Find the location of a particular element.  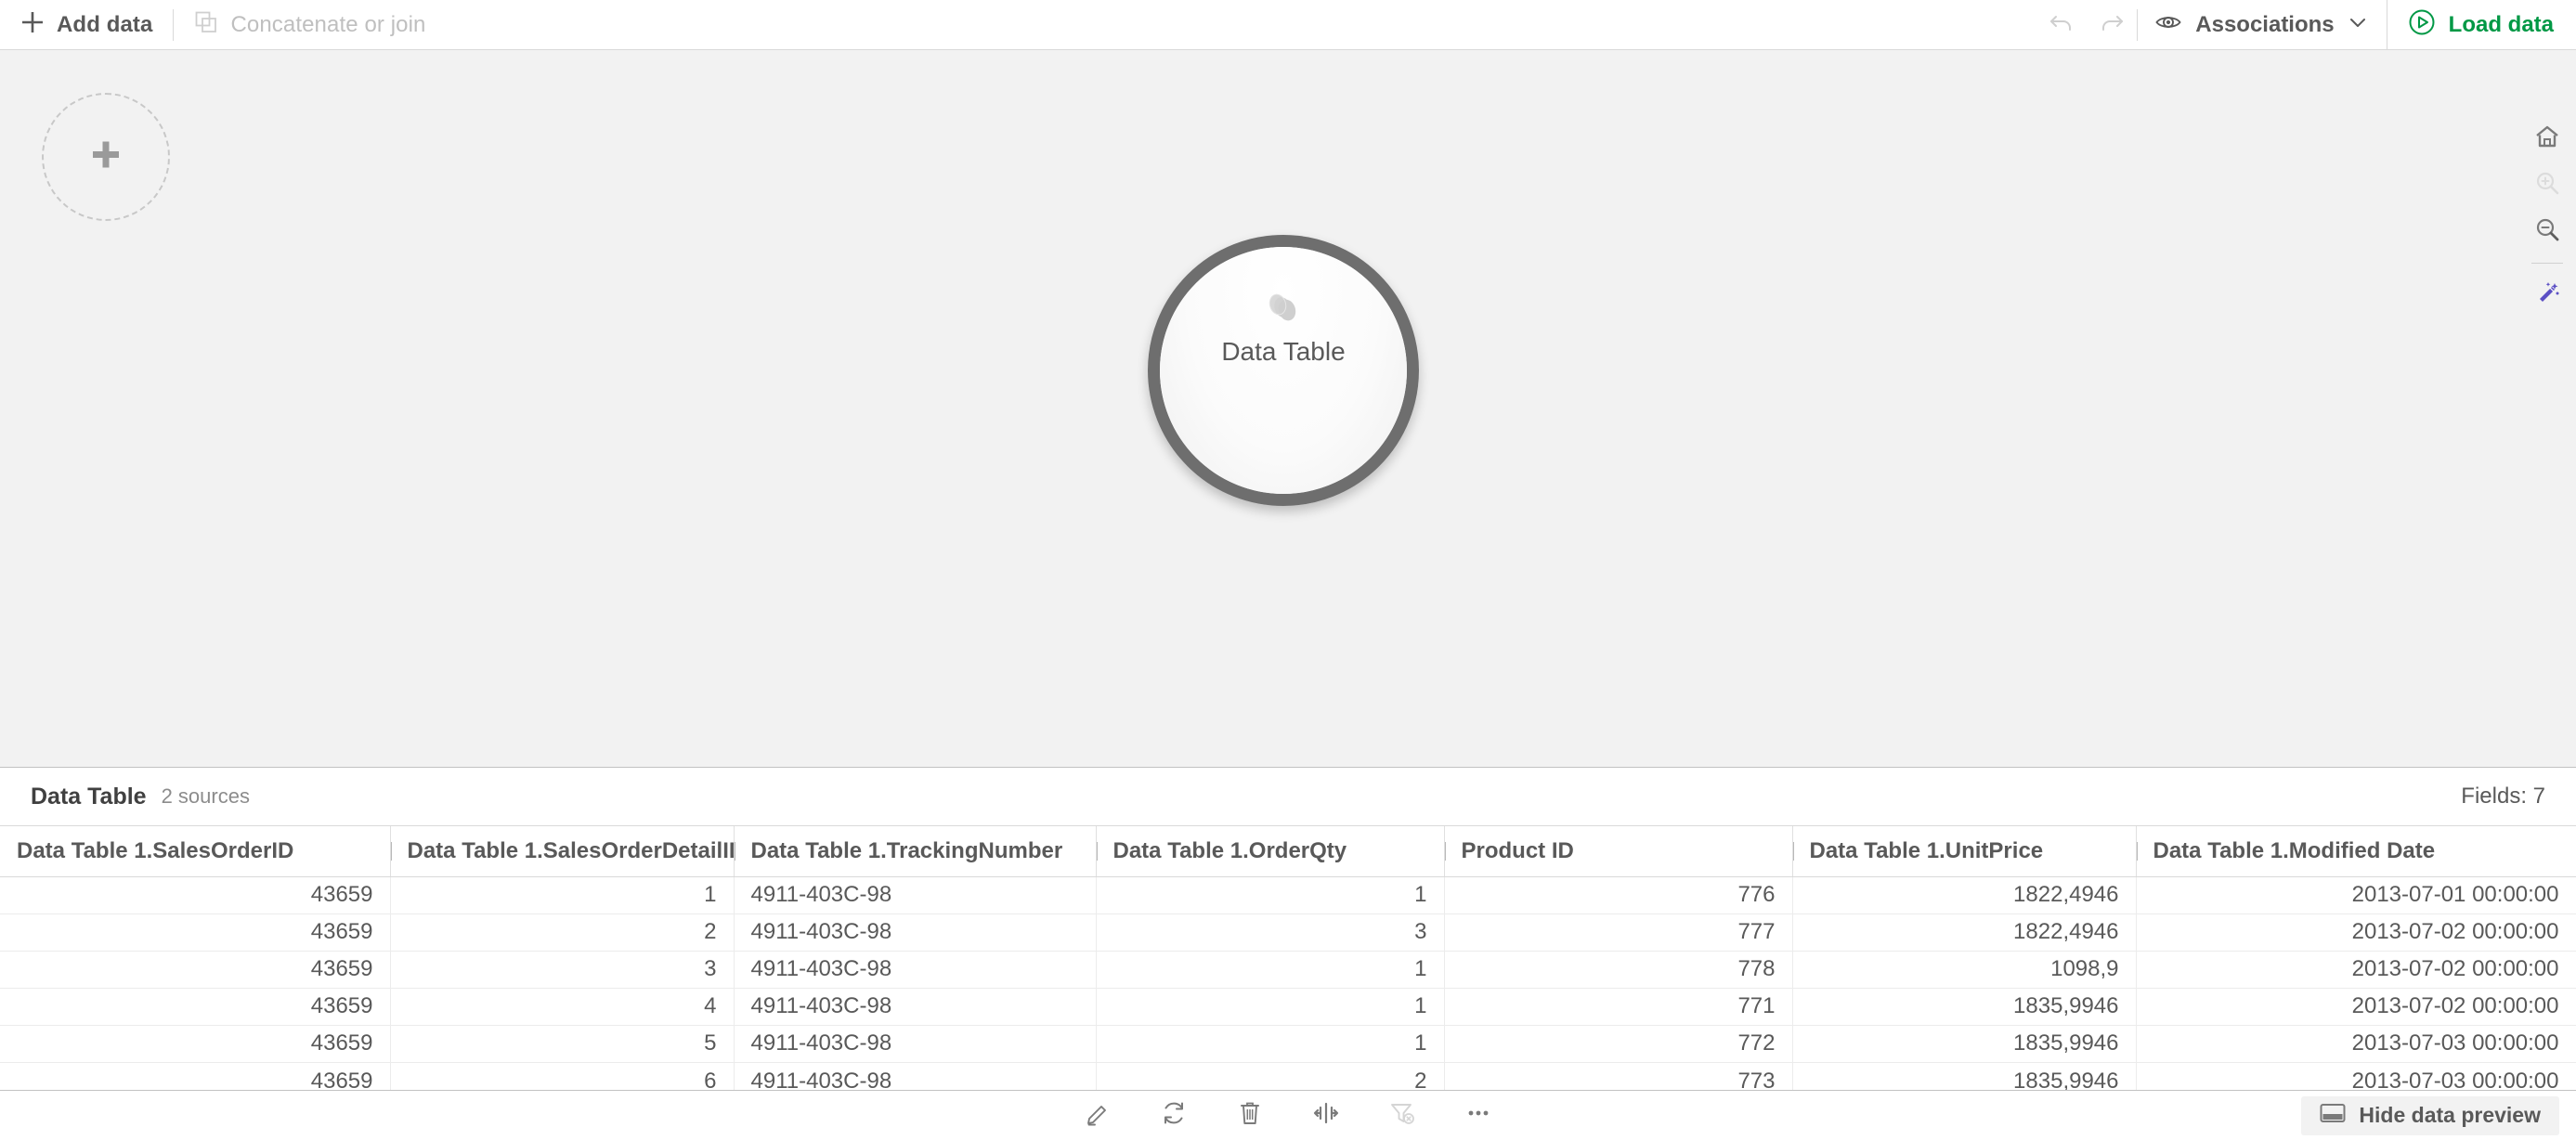

table-cell: 2 is located at coordinates (562, 932).